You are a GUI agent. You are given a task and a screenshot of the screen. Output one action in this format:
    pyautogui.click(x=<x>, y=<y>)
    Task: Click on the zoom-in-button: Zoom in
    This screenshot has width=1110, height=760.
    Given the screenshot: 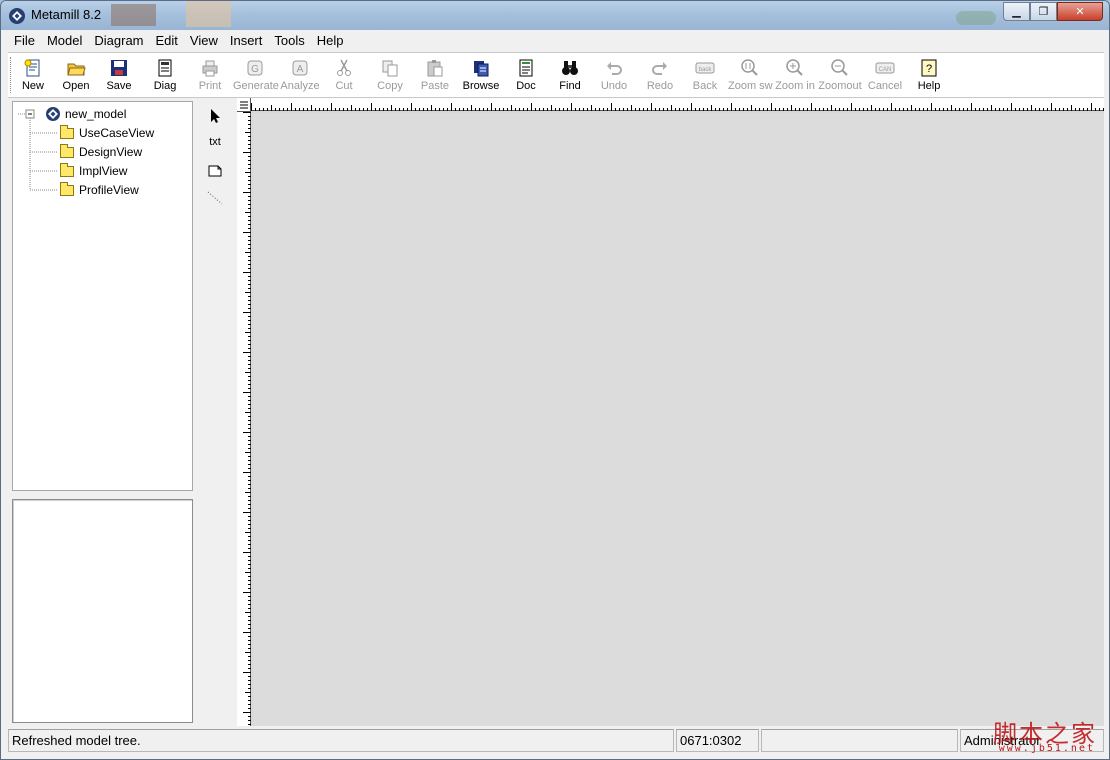 What is the action you would take?
    pyautogui.click(x=795, y=77)
    